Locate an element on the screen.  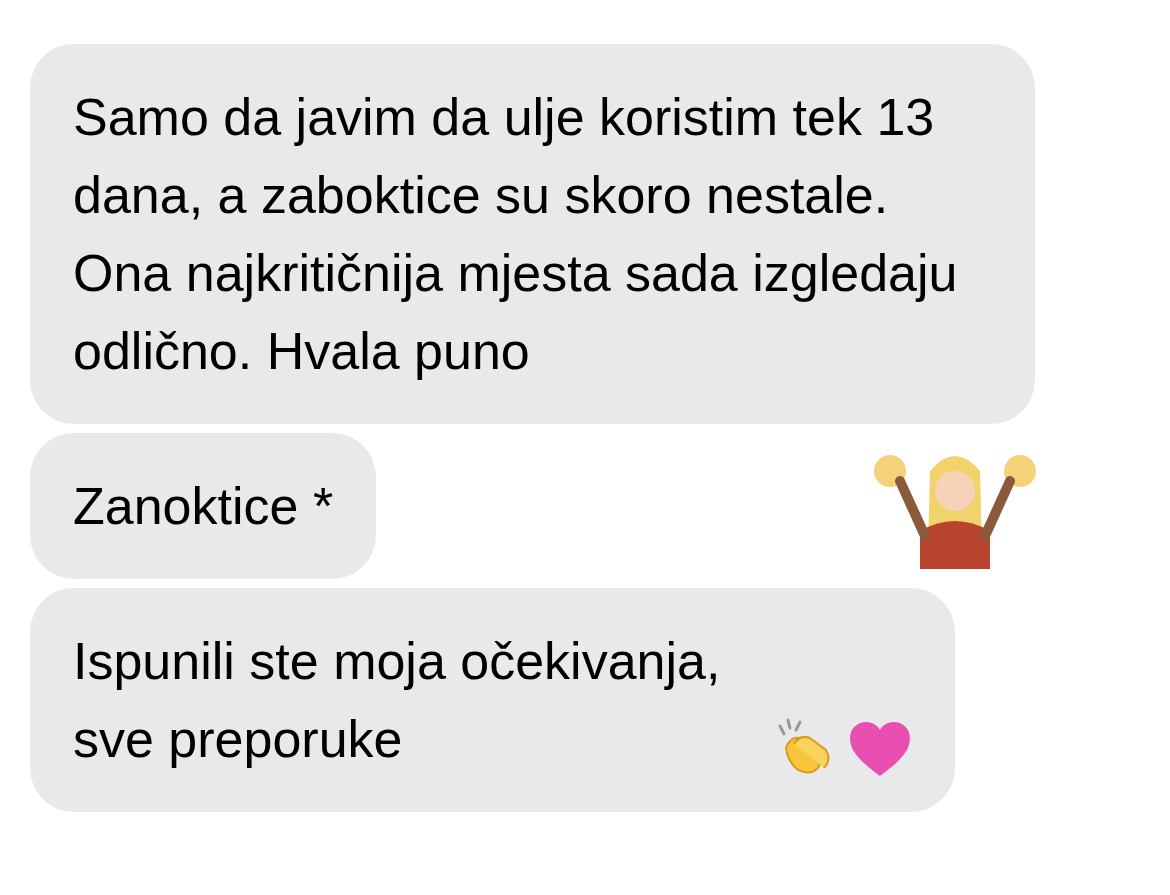
message-text: Ispunili ste moja očekivanja, sve preporuke is located at coordinates (397, 700).